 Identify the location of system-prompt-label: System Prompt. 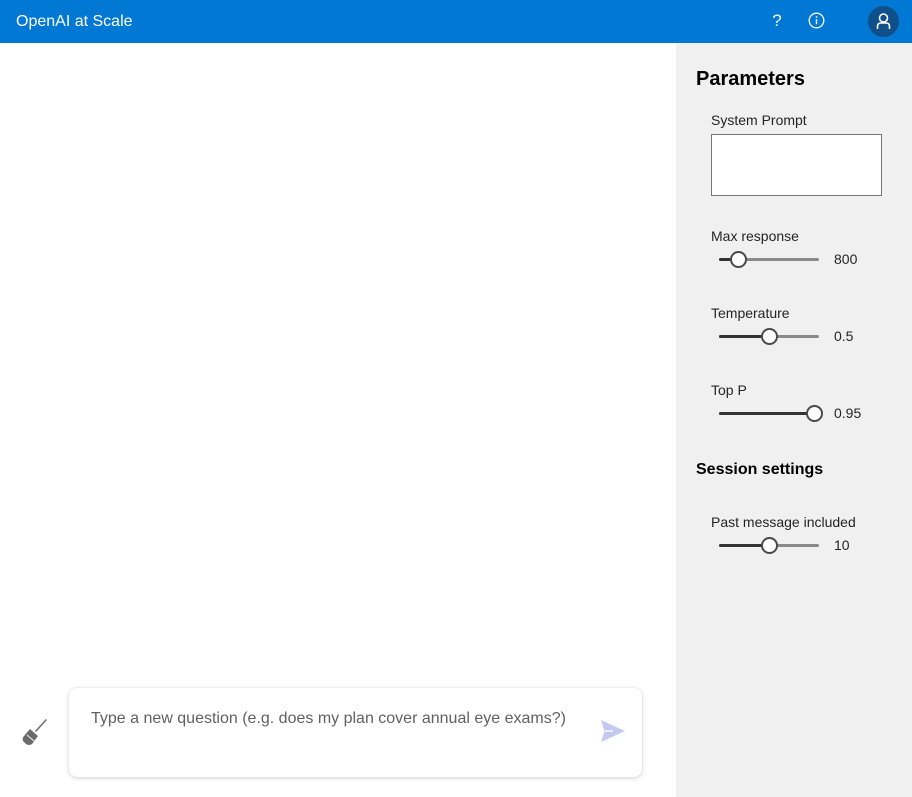
(759, 120).